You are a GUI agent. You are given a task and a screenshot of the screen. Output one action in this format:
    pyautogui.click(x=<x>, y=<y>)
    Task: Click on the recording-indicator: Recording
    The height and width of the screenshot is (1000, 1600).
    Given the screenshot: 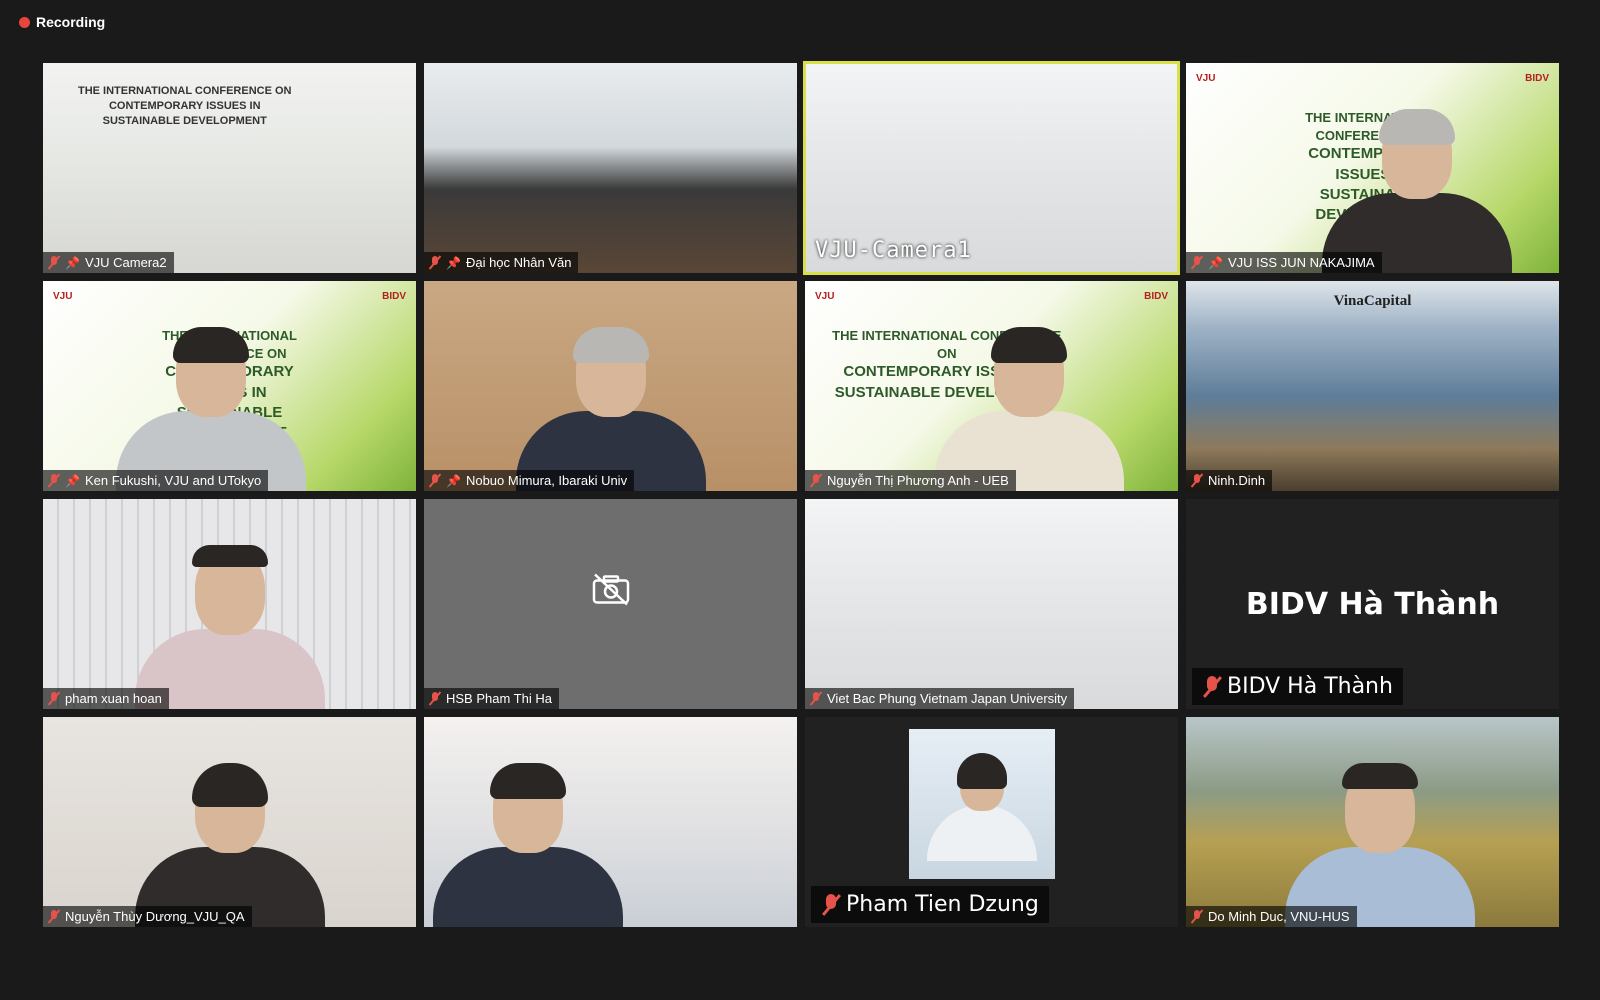 What is the action you would take?
    pyautogui.click(x=62, y=22)
    